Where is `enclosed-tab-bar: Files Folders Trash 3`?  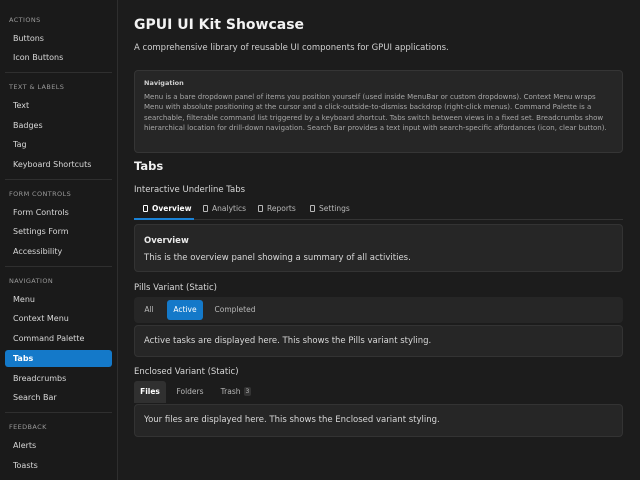 enclosed-tab-bar: Files Folders Trash 3 is located at coordinates (378, 392).